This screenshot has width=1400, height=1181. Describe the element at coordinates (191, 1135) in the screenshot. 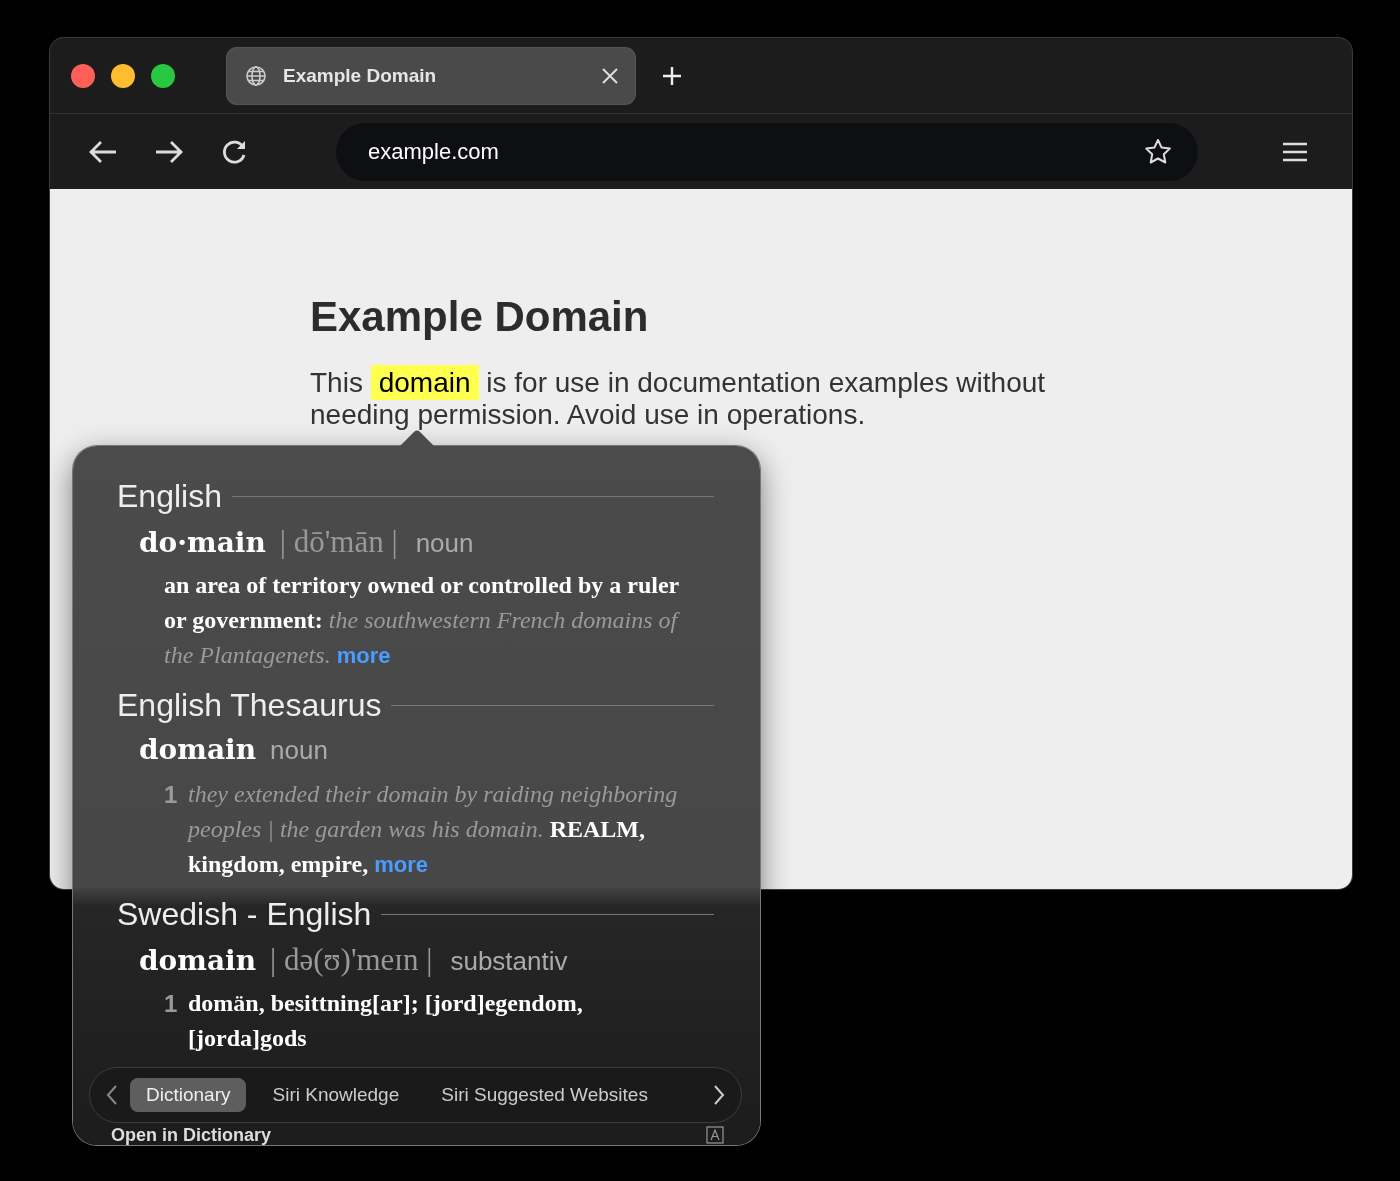

I see `open-in-dictionary-link: Open in Dictionary` at that location.